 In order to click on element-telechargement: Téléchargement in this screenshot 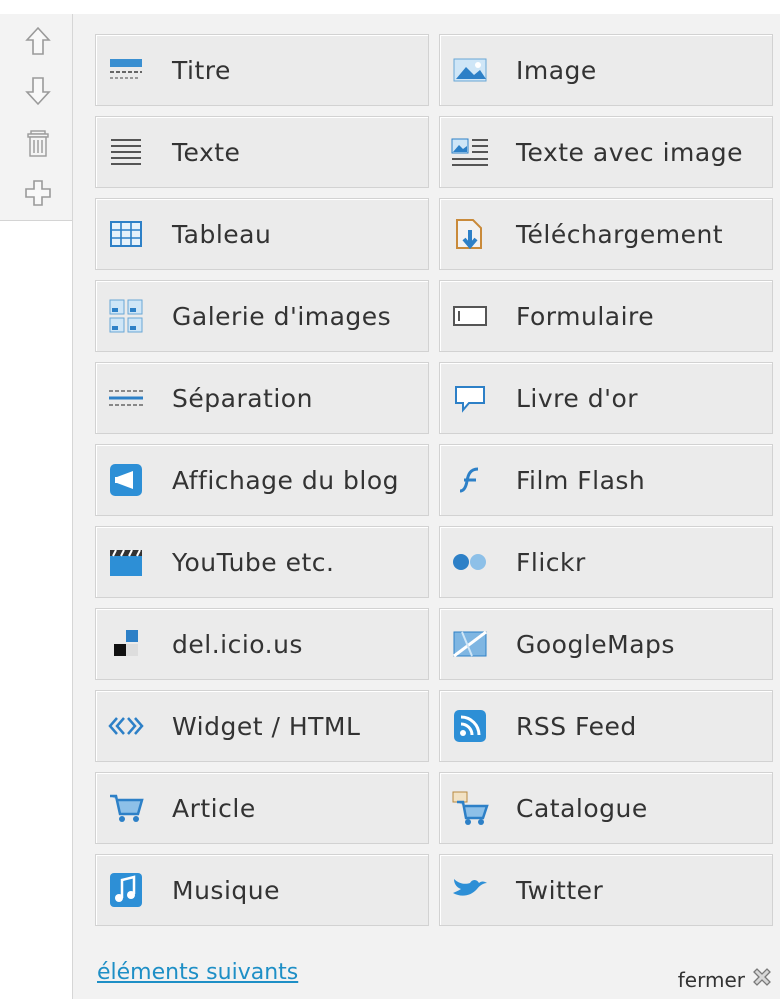, I will do `click(606, 234)`.